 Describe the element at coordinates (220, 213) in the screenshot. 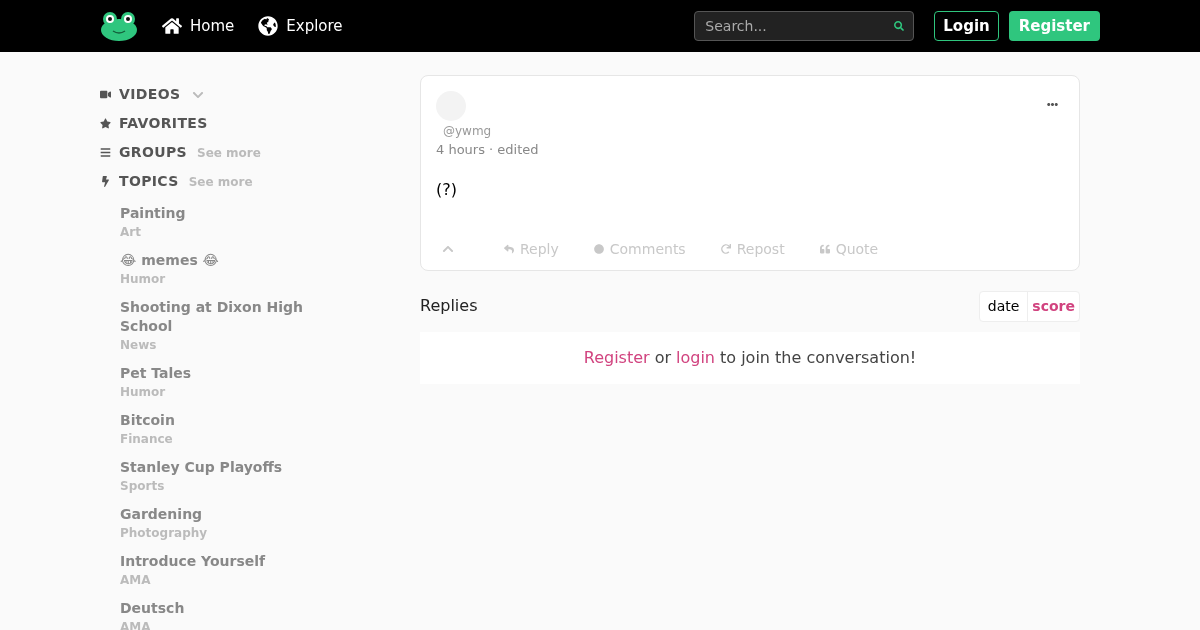

I see `topic-link: Painting` at that location.